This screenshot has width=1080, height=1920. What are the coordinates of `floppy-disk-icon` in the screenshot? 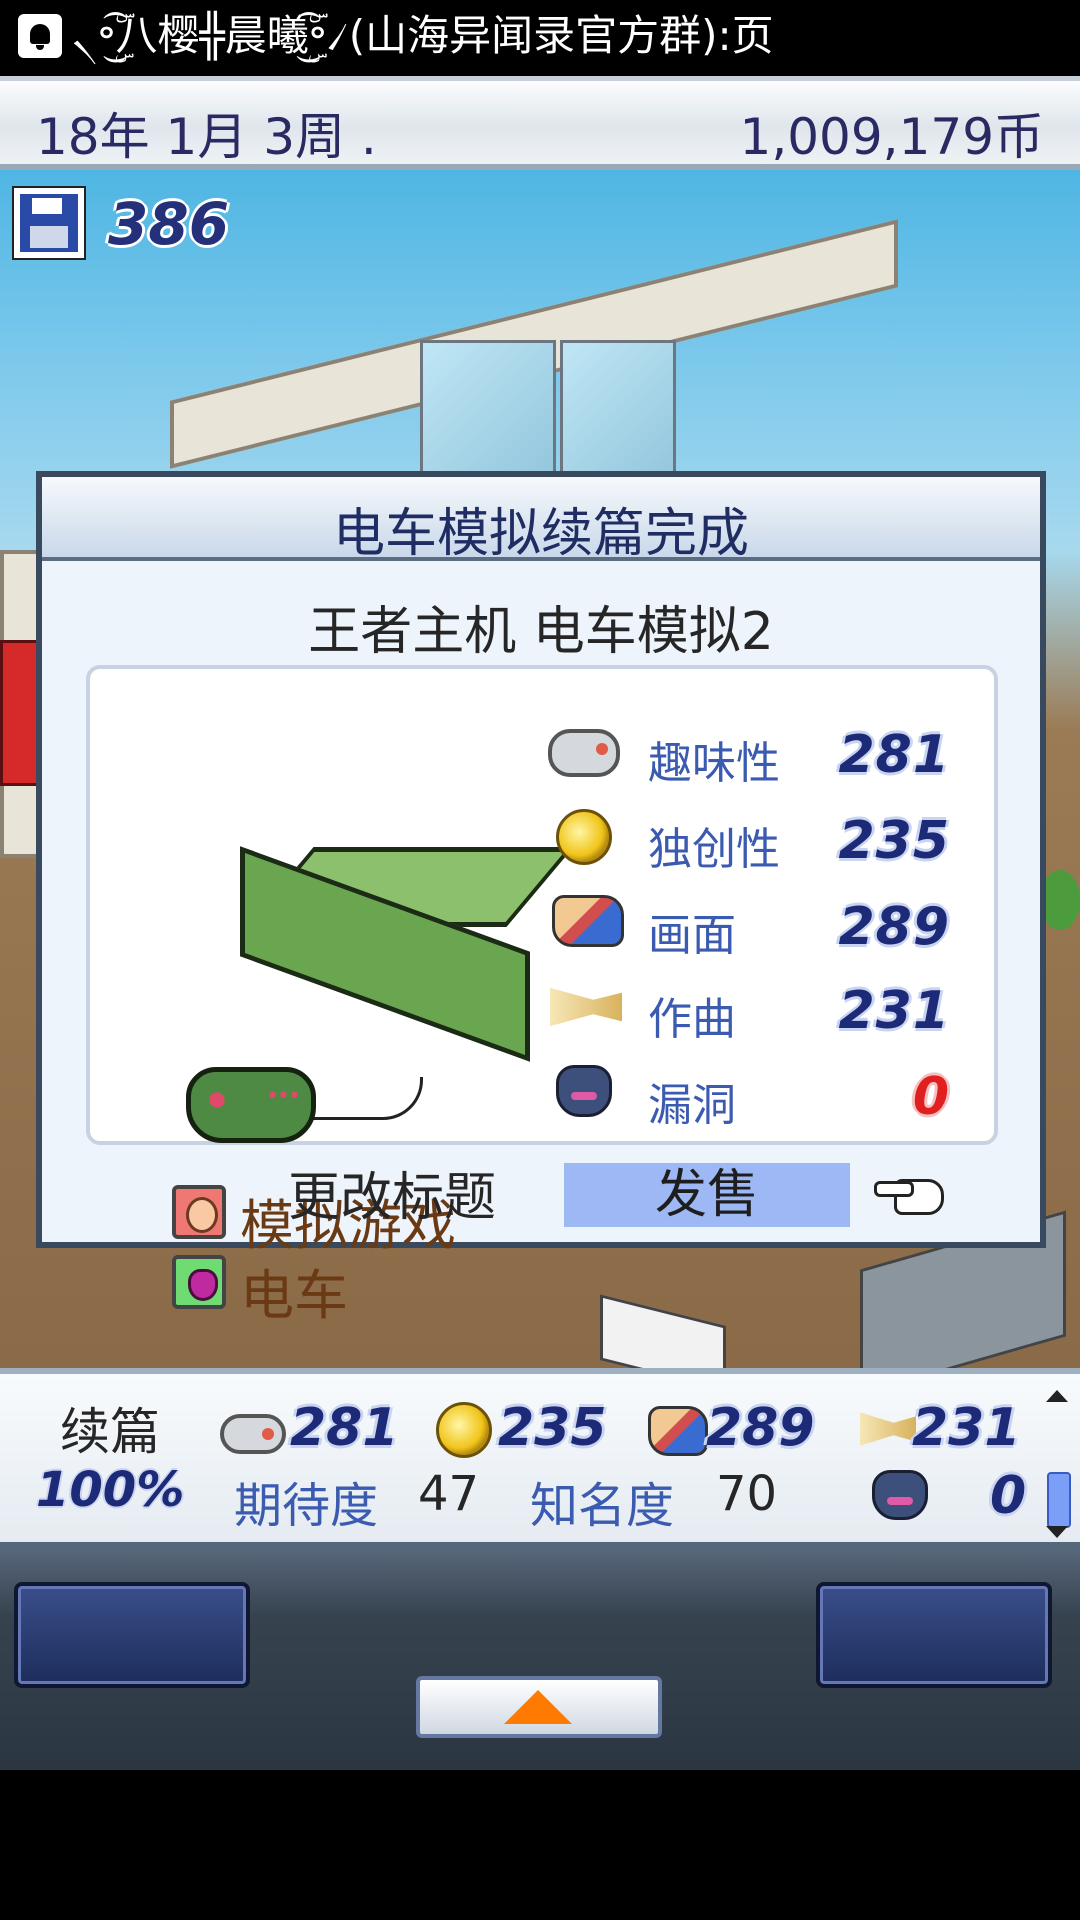 It's located at (49, 223).